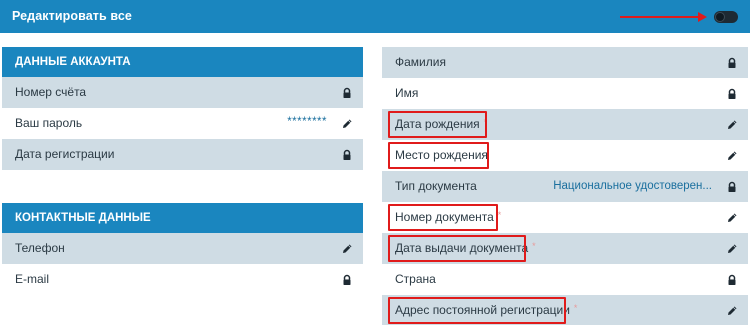 The width and height of the screenshot is (750, 325). Describe the element at coordinates (477, 310) in the screenshot. I see `highlight-address` at that location.